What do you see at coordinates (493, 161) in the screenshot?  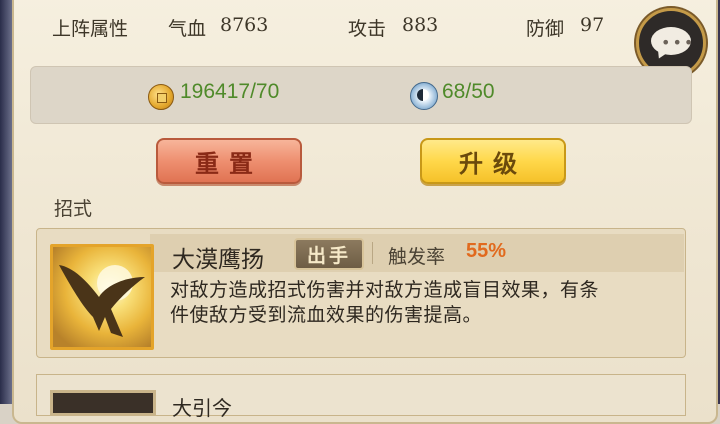 I see `upgrade-button: 升级` at bounding box center [493, 161].